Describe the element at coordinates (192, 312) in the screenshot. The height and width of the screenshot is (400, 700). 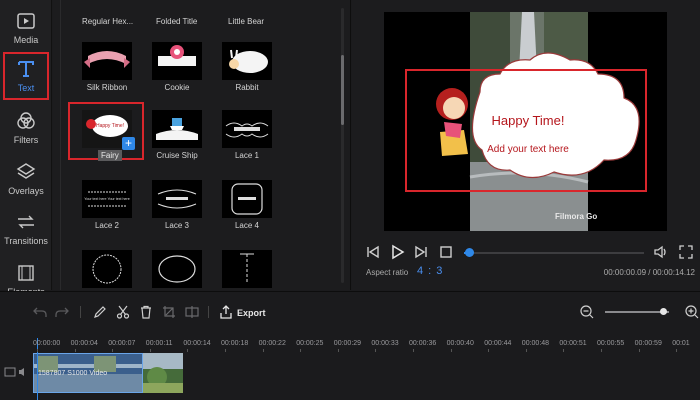
I see `split-screen-icon` at that location.